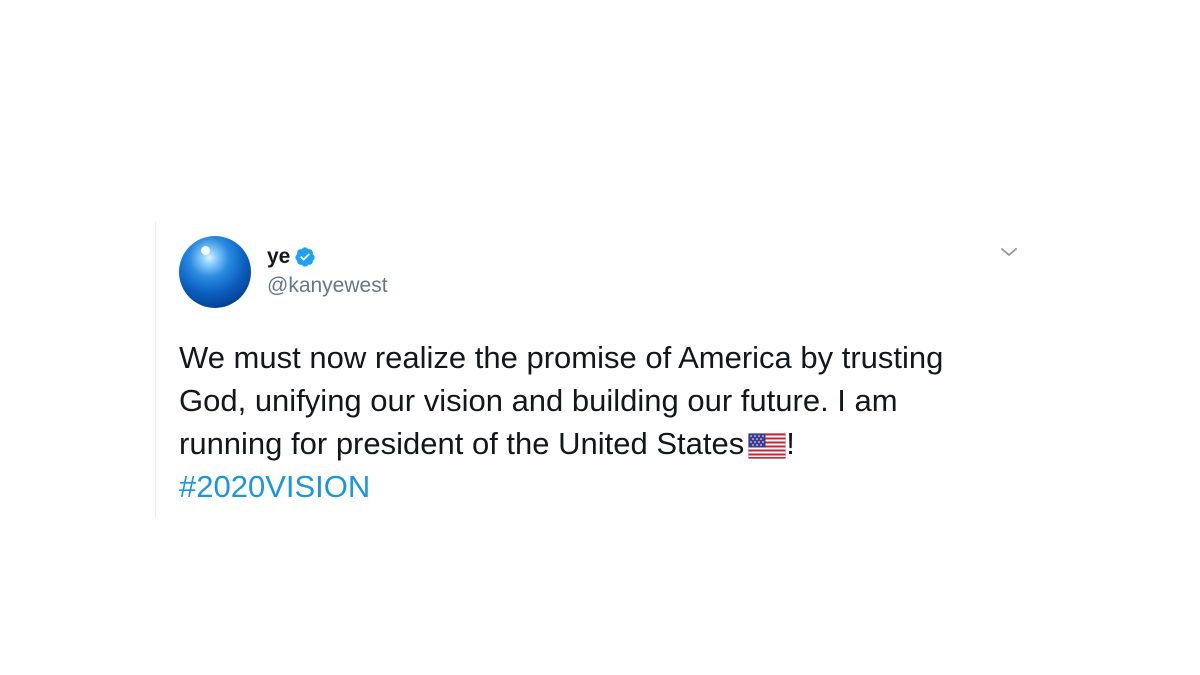  I want to click on display-name: ye, so click(278, 257).